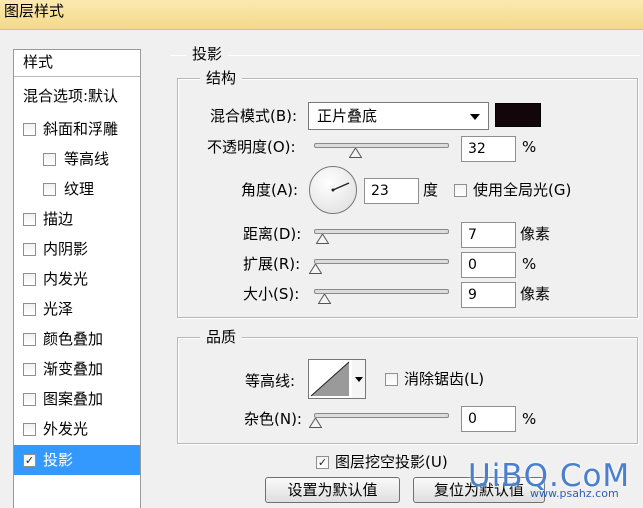 Image resolution: width=643 pixels, height=508 pixels. Describe the element at coordinates (535, 294) in the screenshot. I see `size-unit: 像素` at that location.